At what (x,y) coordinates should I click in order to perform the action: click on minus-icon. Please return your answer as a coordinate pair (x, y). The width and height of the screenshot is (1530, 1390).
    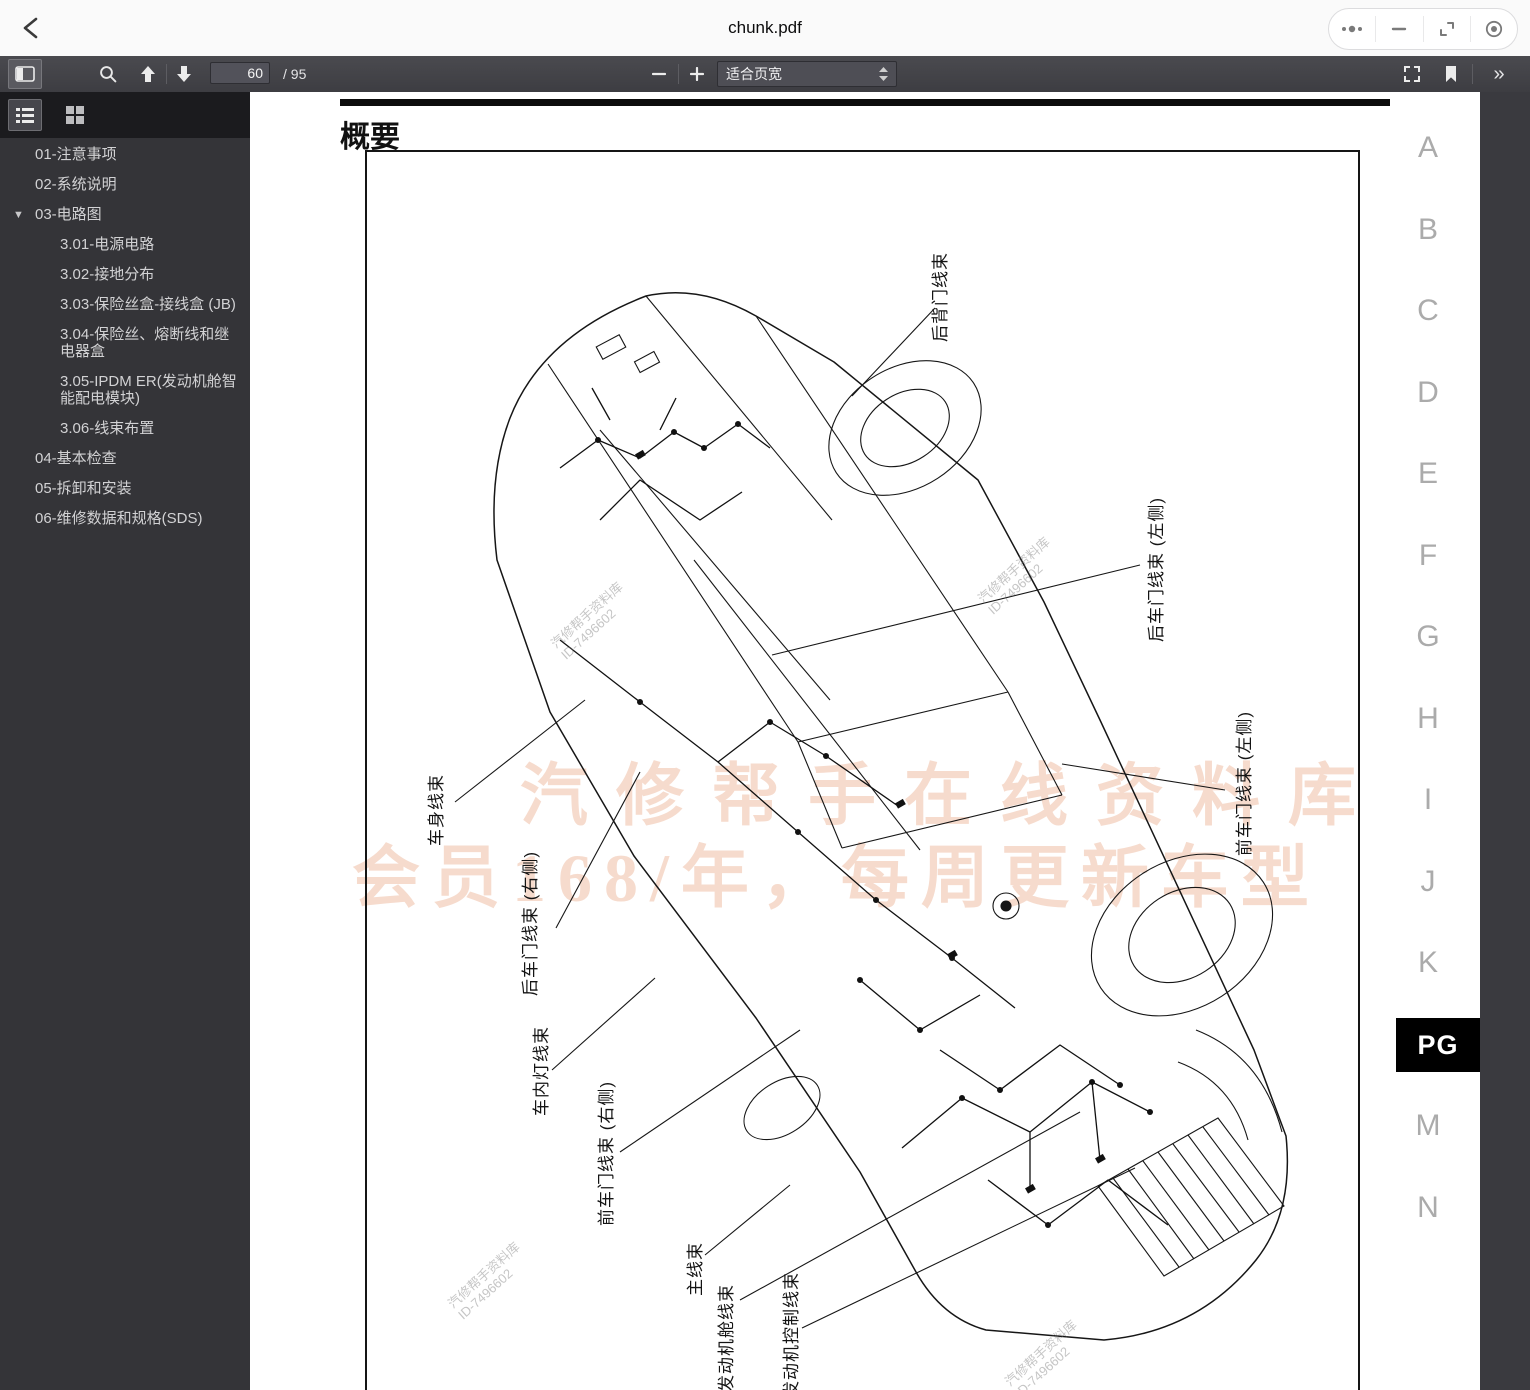
    Looking at the image, I should click on (659, 74).